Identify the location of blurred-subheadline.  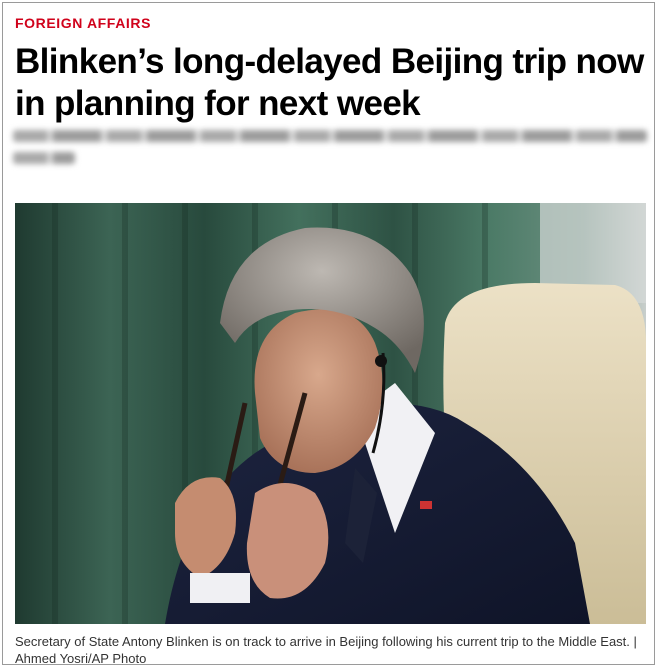
(330, 152).